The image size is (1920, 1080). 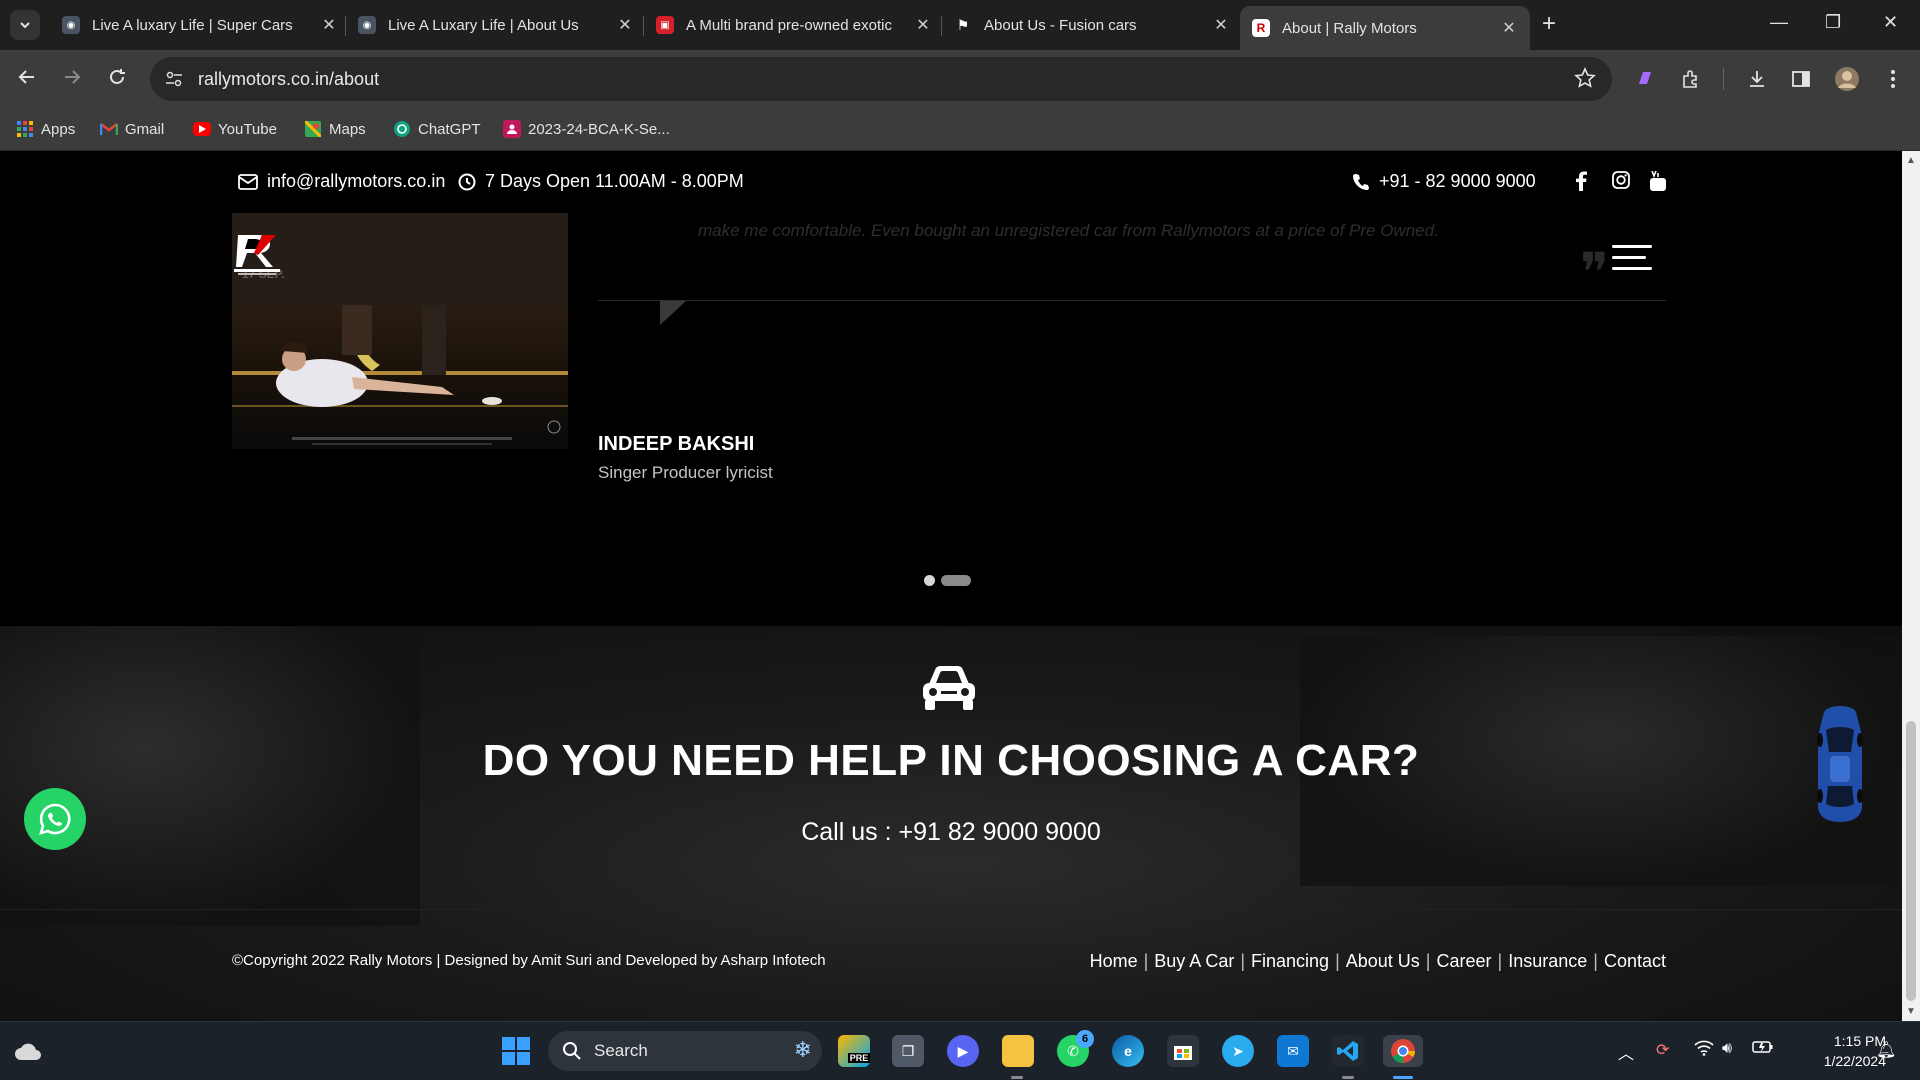 I want to click on page-scrollbar: ▲ ▼, so click(x=1911, y=586).